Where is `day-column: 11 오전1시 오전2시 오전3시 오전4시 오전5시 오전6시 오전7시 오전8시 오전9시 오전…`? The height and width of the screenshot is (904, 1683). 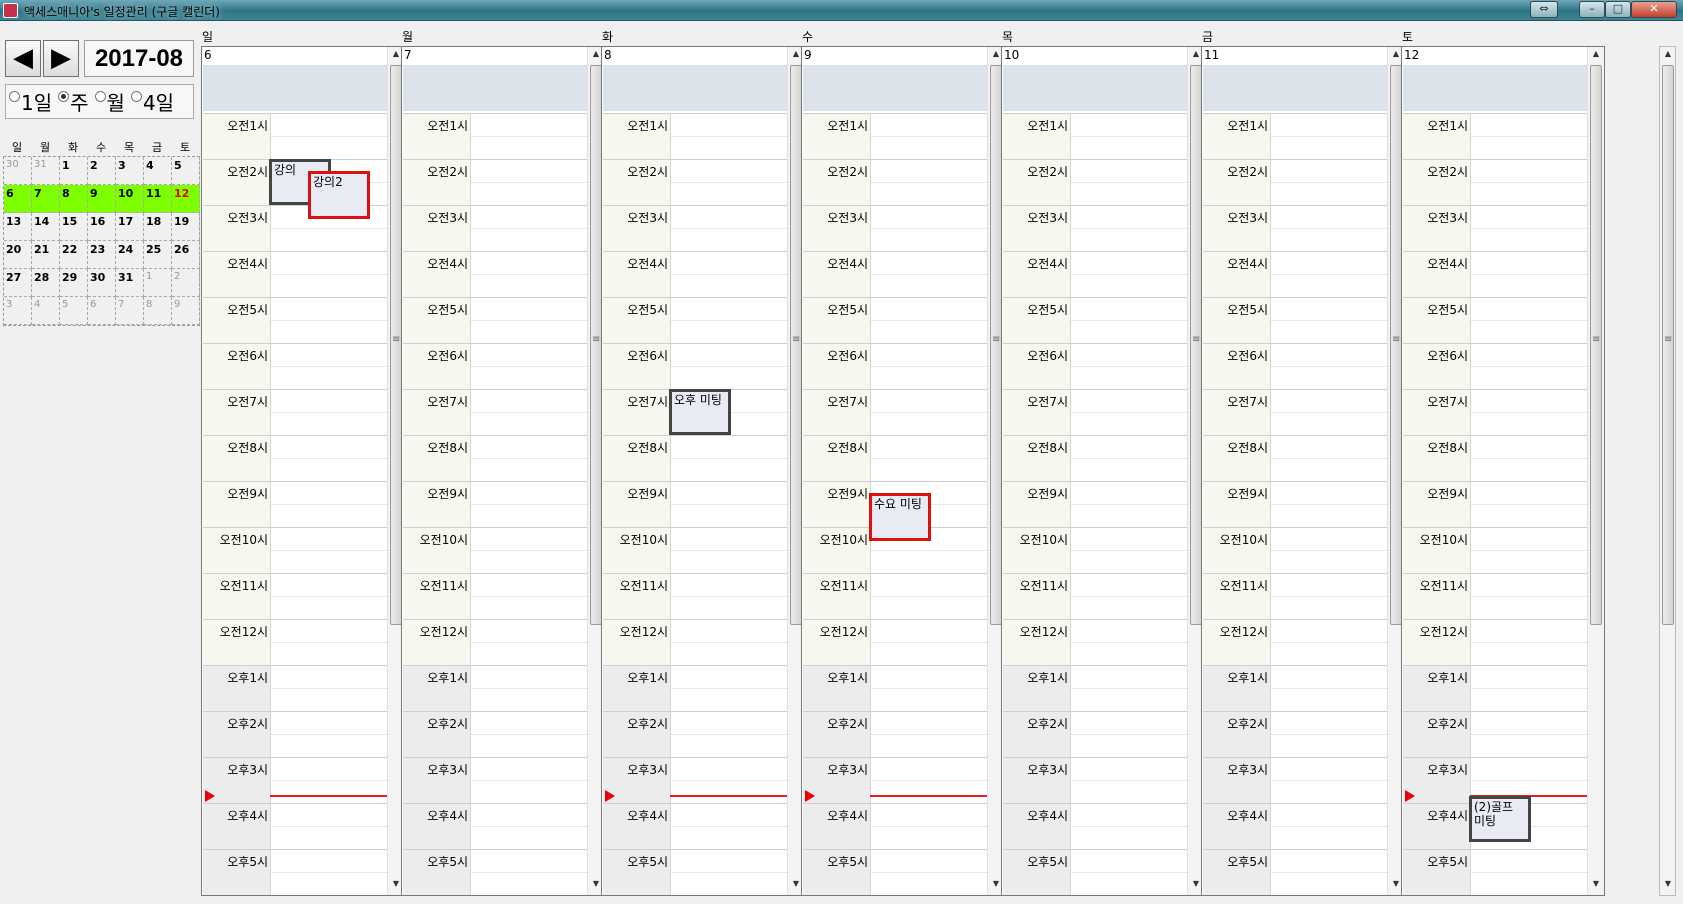 day-column: 11 오전1시 오전2시 오전3시 오전4시 오전5시 오전6시 오전7시 오전8시 오전9시 오전… is located at coordinates (1303, 471).